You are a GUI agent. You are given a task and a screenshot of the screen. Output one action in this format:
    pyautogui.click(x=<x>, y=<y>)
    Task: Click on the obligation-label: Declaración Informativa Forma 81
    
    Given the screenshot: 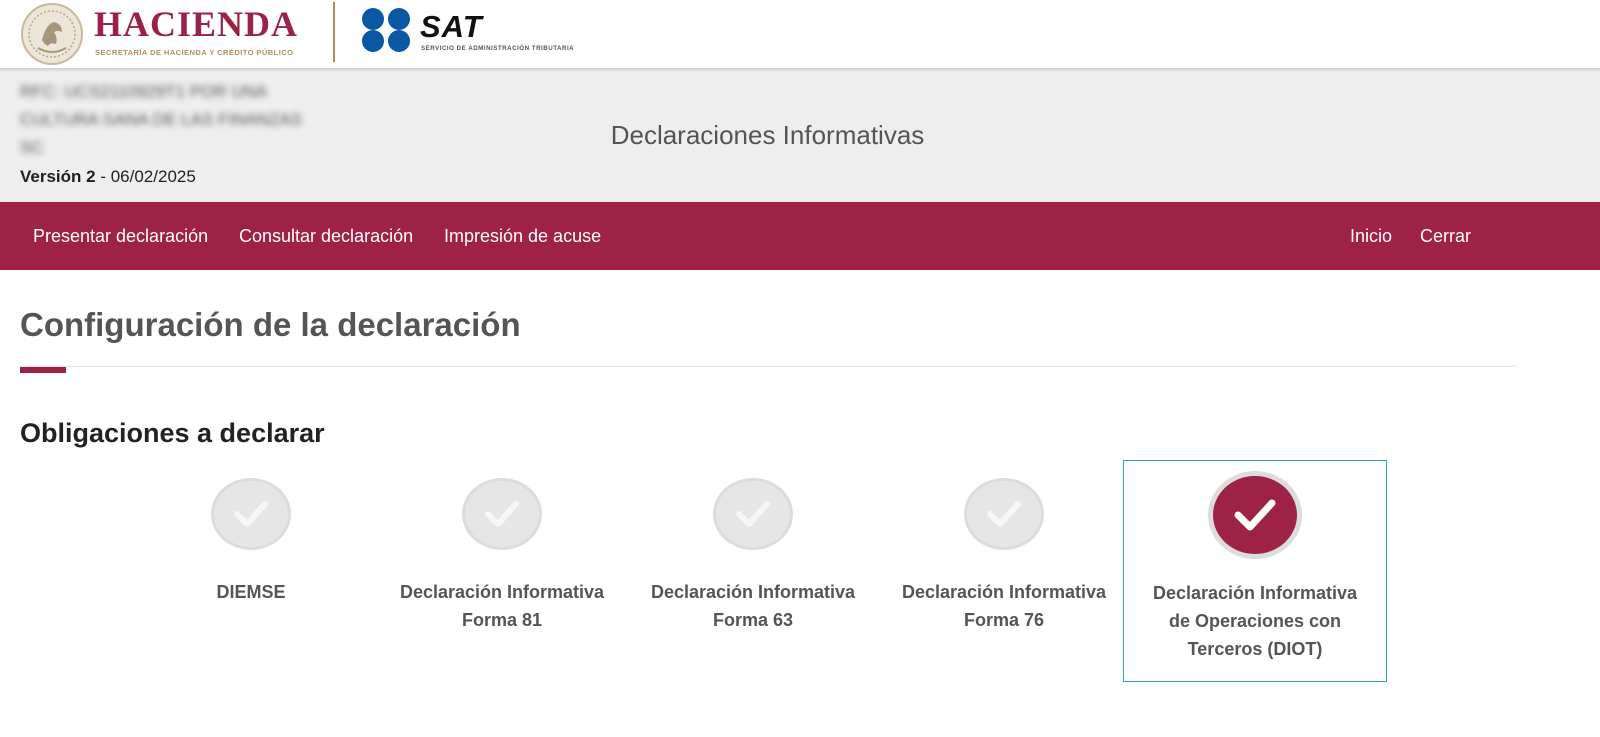 What is the action you would take?
    pyautogui.click(x=502, y=606)
    